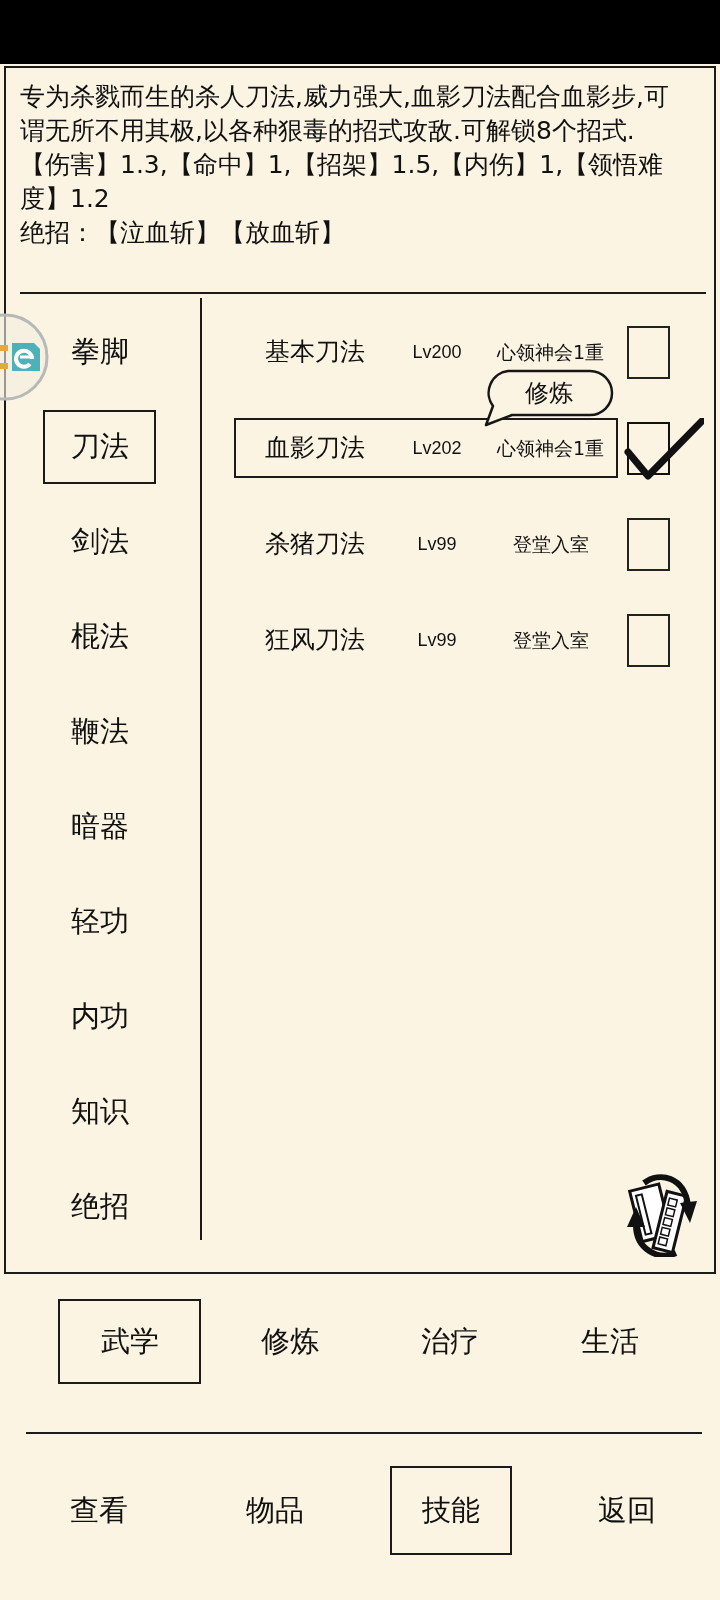 This screenshot has width=720, height=1600. I want to click on section-tab: 武学, so click(129, 1341).